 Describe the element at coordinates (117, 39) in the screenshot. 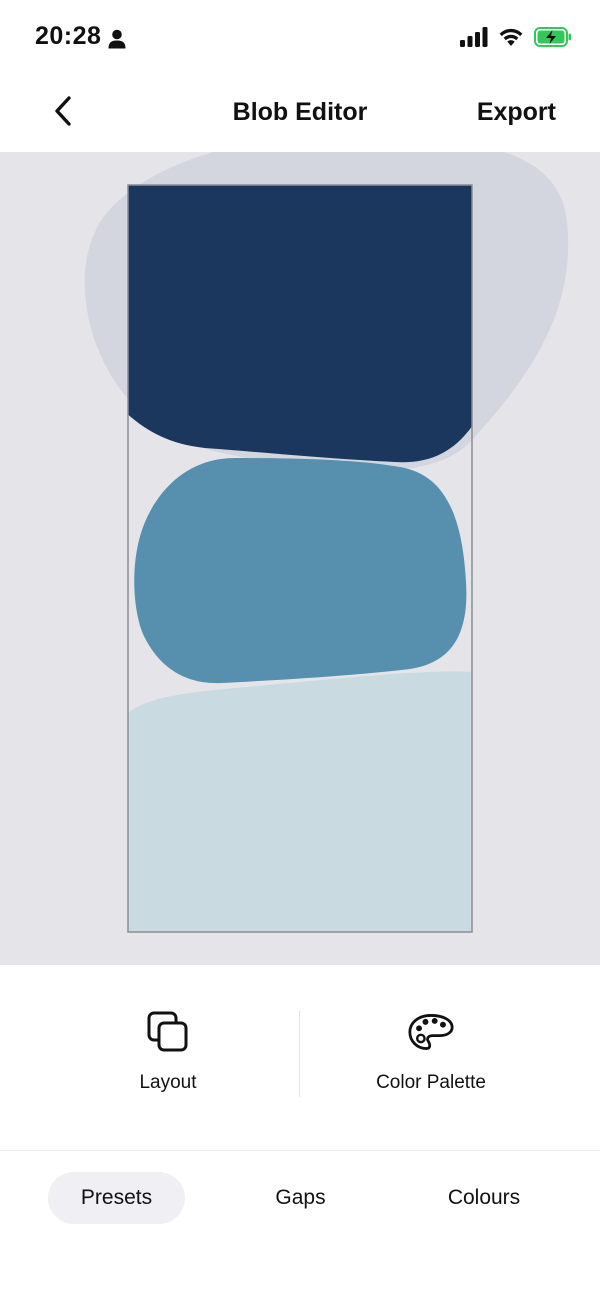

I see `person-icon` at that location.